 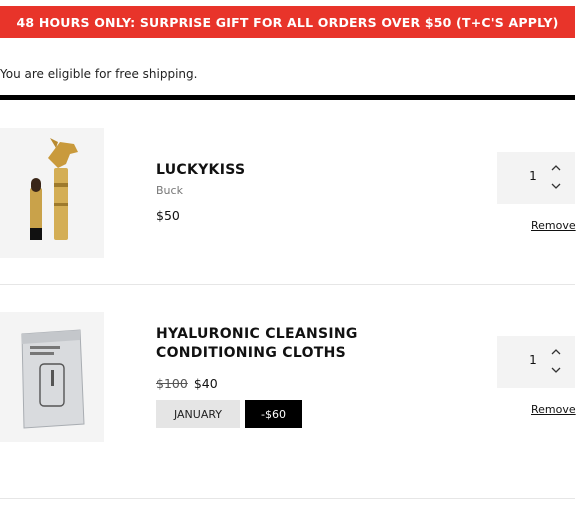 I want to click on product-price-row: $100 $40, so click(x=187, y=383).